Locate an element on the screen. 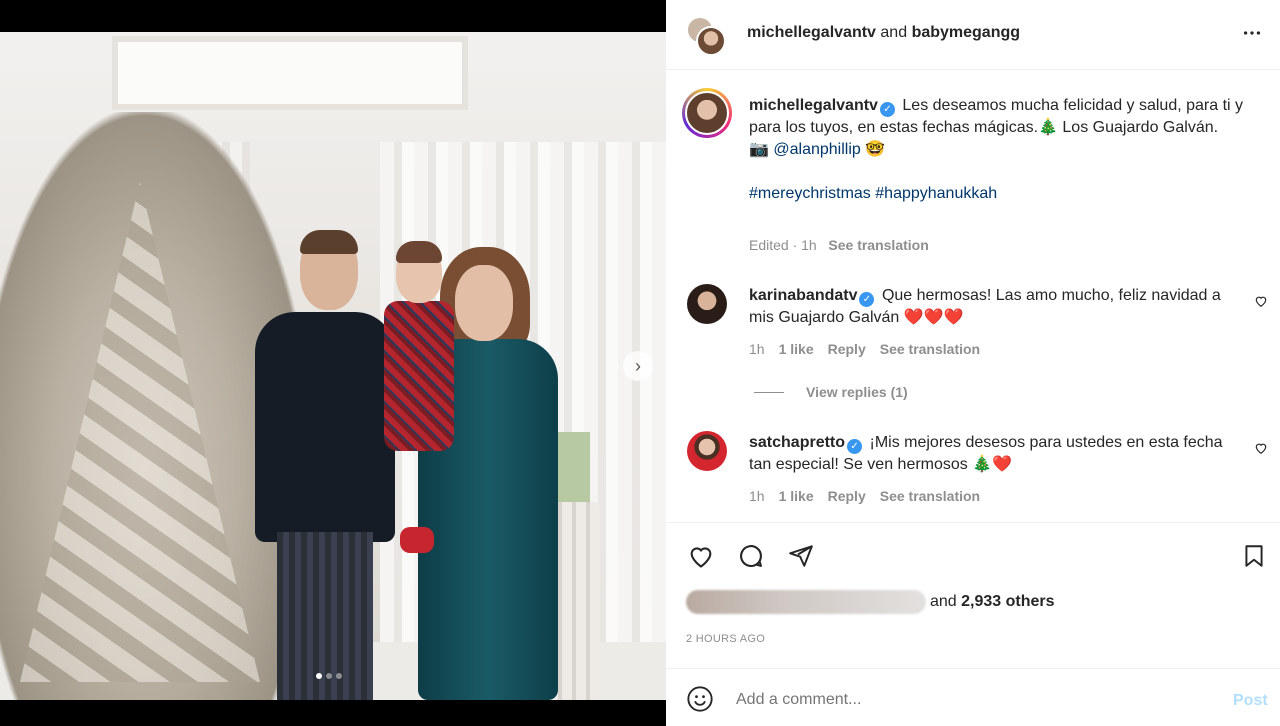  paper-plane-icon is located at coordinates (801, 556).